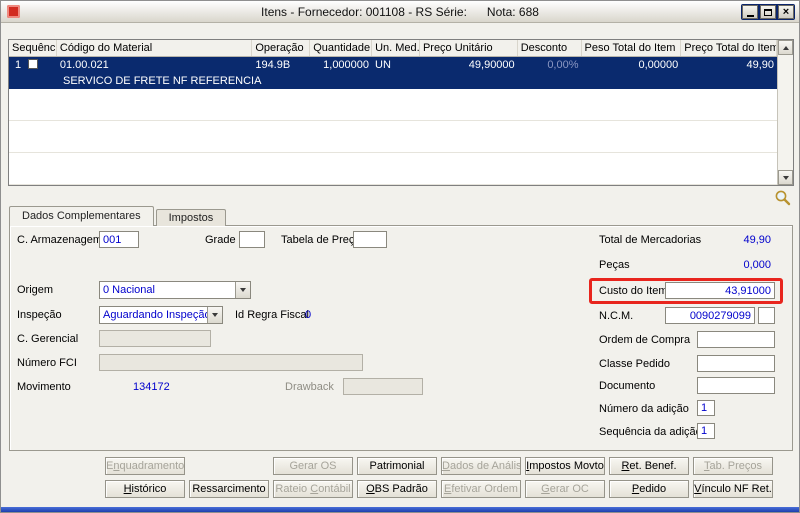 The image size is (800, 513). What do you see at coordinates (760, 65) in the screenshot?
I see `grid-cell-preco-total-item: 49,90` at bounding box center [760, 65].